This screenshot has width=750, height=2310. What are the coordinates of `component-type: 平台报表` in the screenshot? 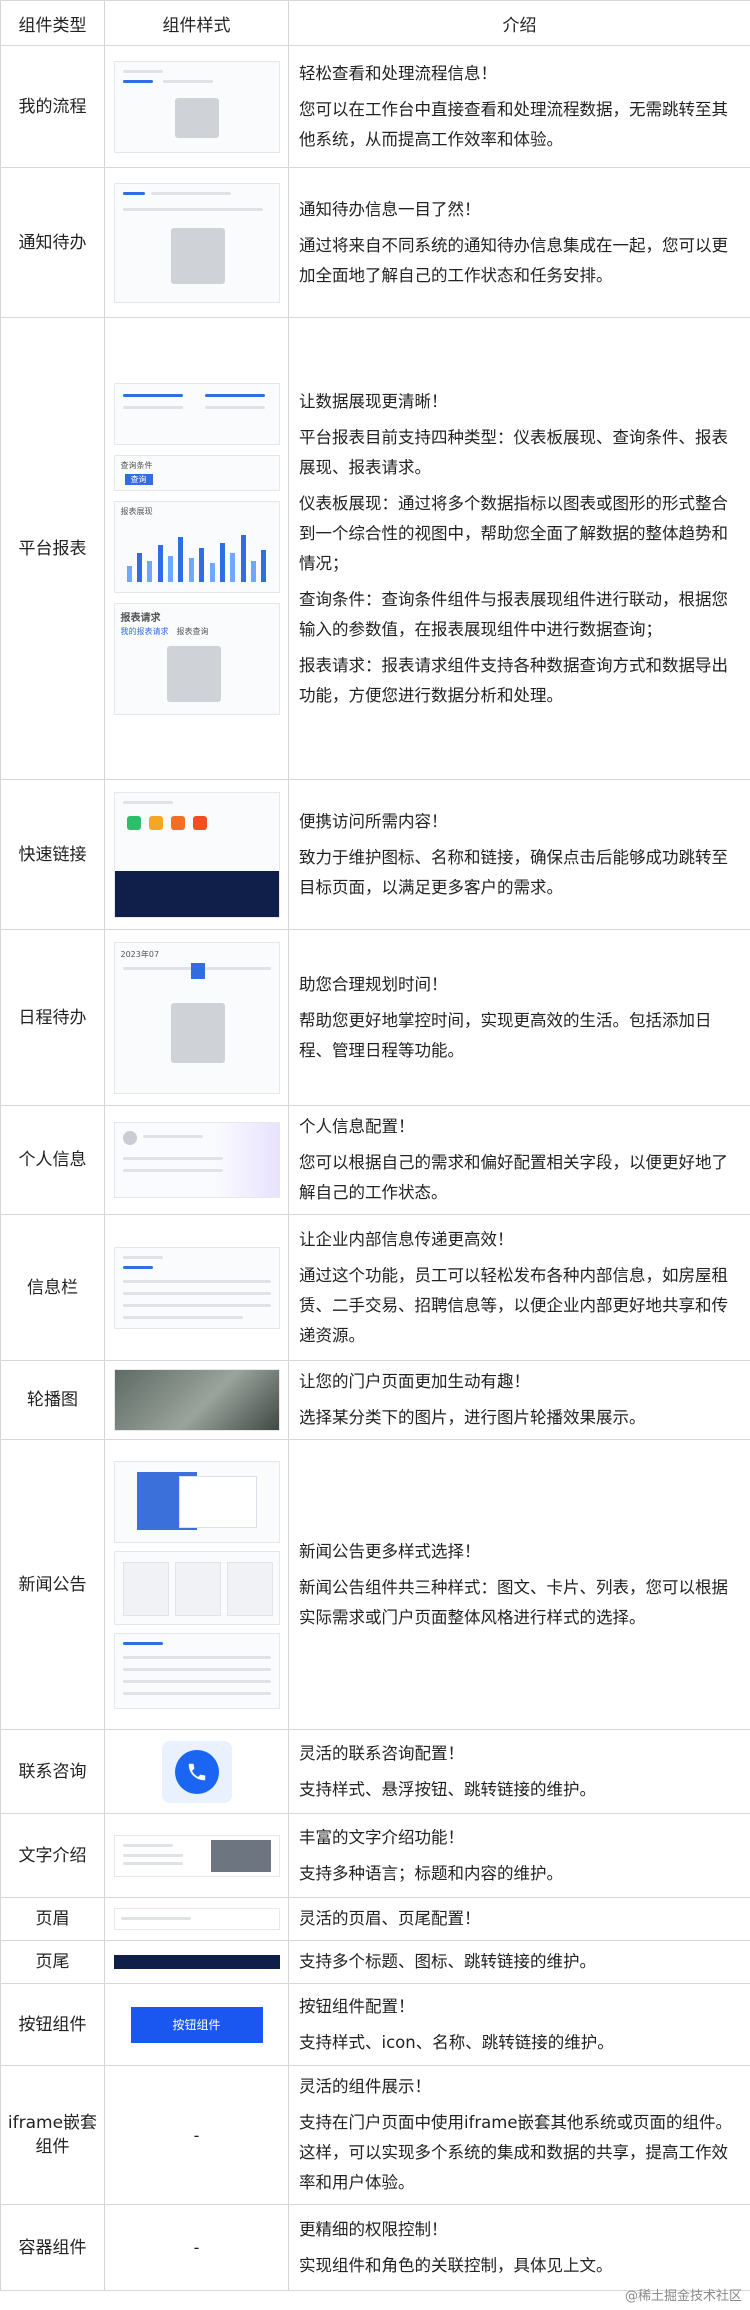 It's located at (52, 548).